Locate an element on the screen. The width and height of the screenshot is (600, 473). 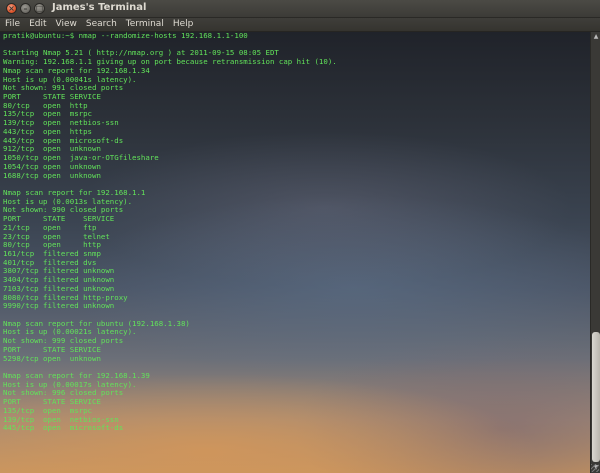
minimize-icon: – is located at coordinates (25, 8).